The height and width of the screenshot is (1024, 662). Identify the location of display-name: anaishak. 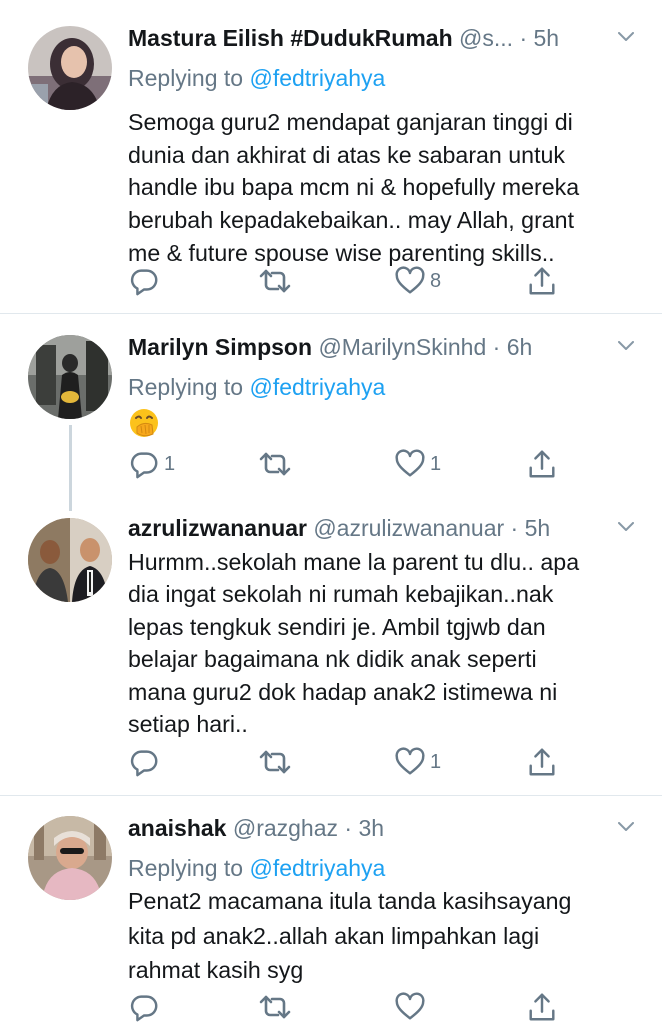
(177, 828).